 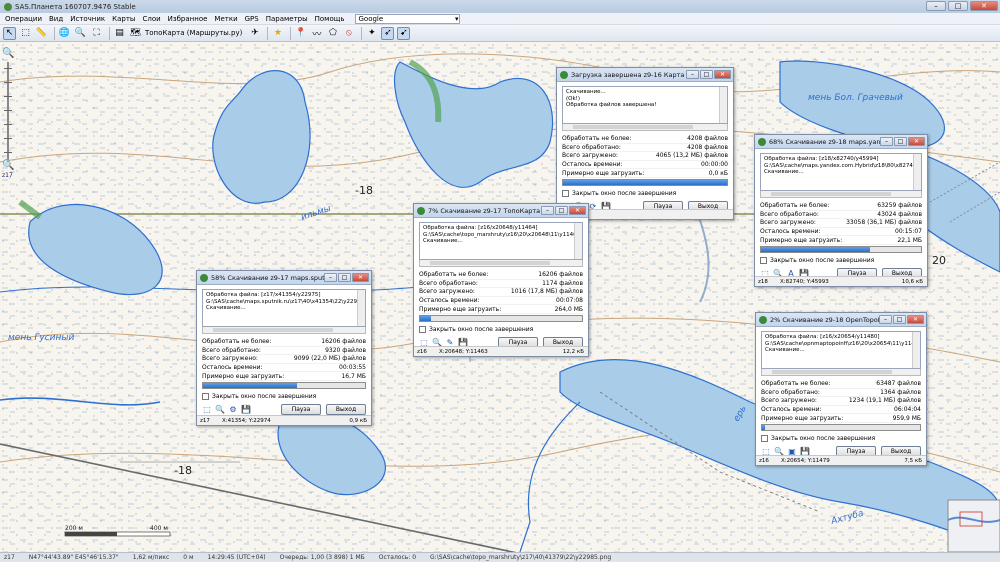 What do you see at coordinates (64, 33) in the screenshot?
I see `globe-icon: 🌐` at bounding box center [64, 33].